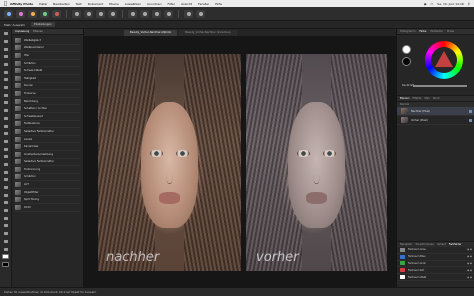 This screenshot has height=296, width=474. Describe the element at coordinates (406, 244) in the screenshot. I see `tab-navigator: Navigator` at that location.